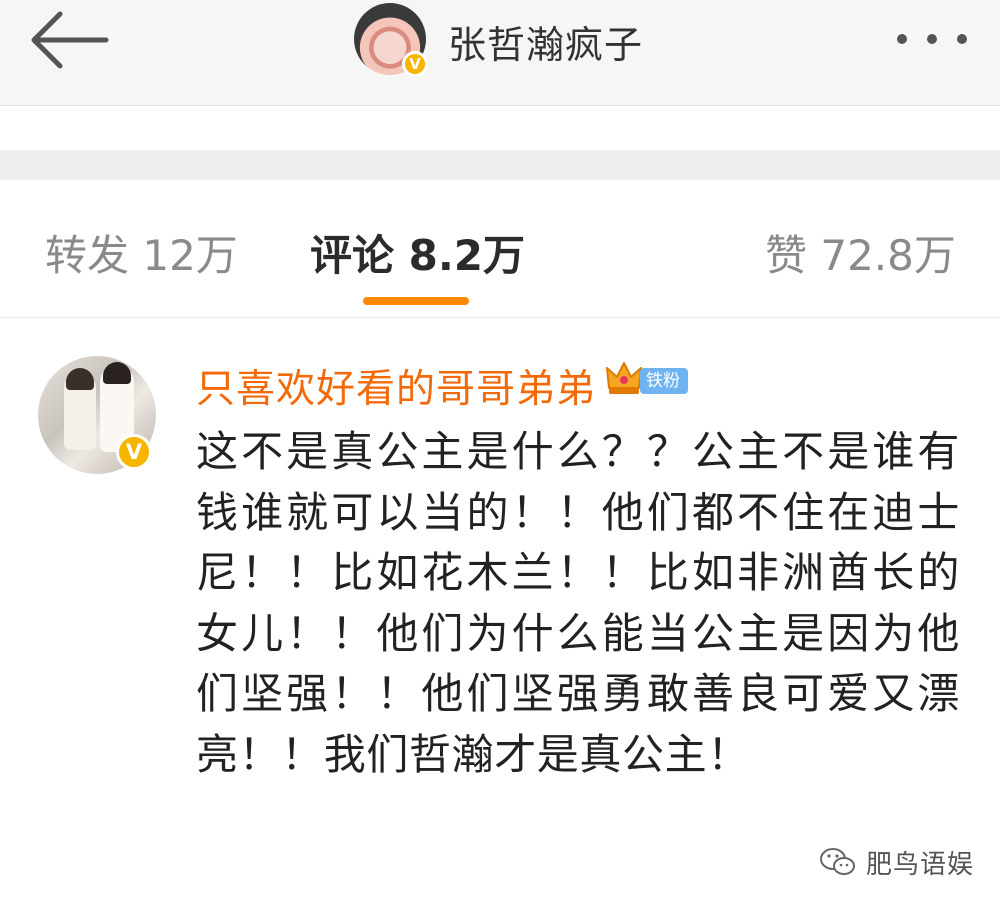  What do you see at coordinates (624, 378) in the screenshot?
I see `crown-icon` at bounding box center [624, 378].